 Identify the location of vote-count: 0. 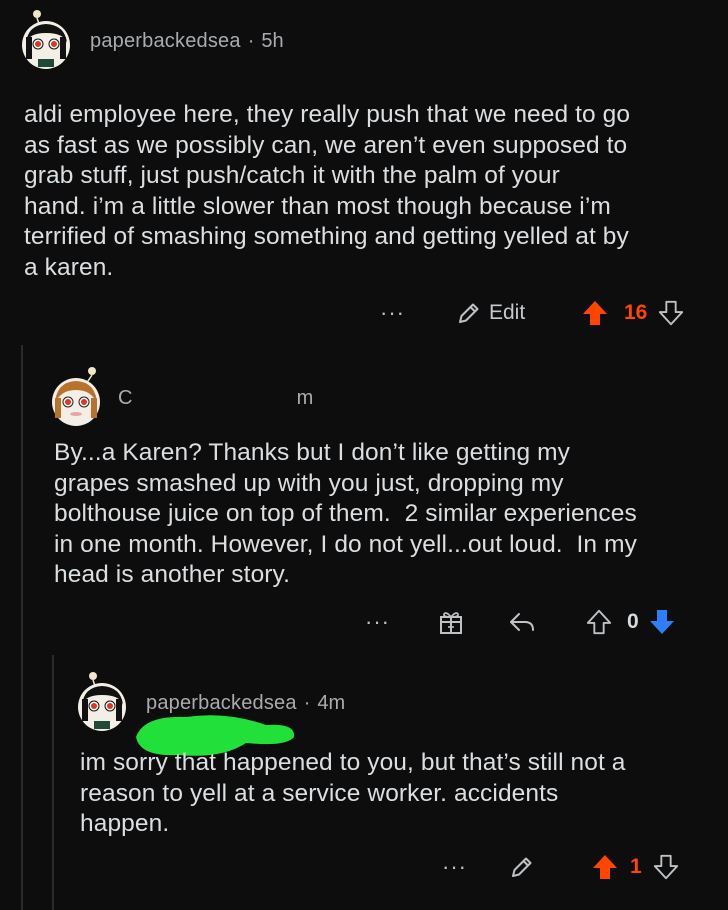
(633, 621).